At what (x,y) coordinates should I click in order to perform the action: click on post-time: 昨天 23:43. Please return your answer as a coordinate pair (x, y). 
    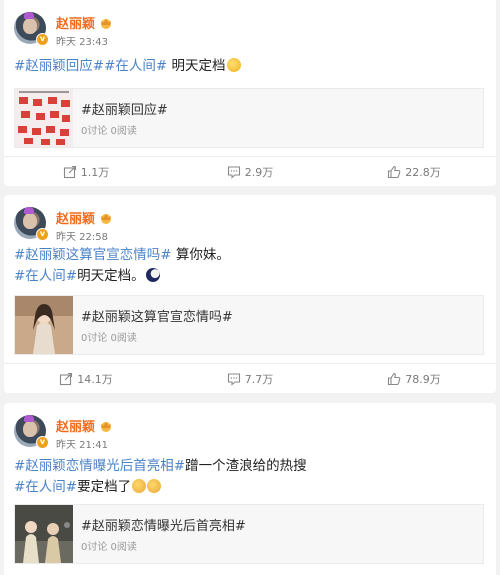
    Looking at the image, I should click on (82, 40).